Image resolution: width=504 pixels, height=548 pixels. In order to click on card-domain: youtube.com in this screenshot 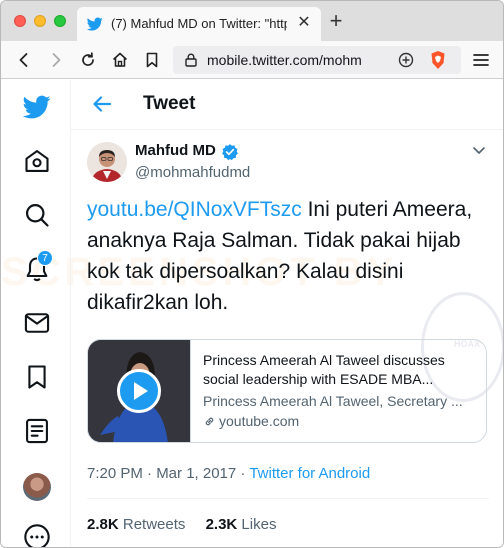, I will do `click(251, 421)`.